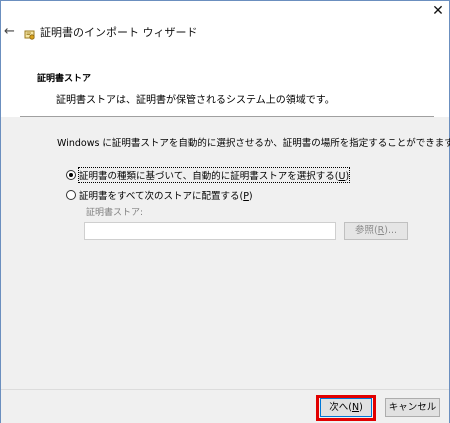  I want to click on window-title: 証明書のインポート ウィザード, so click(119, 32).